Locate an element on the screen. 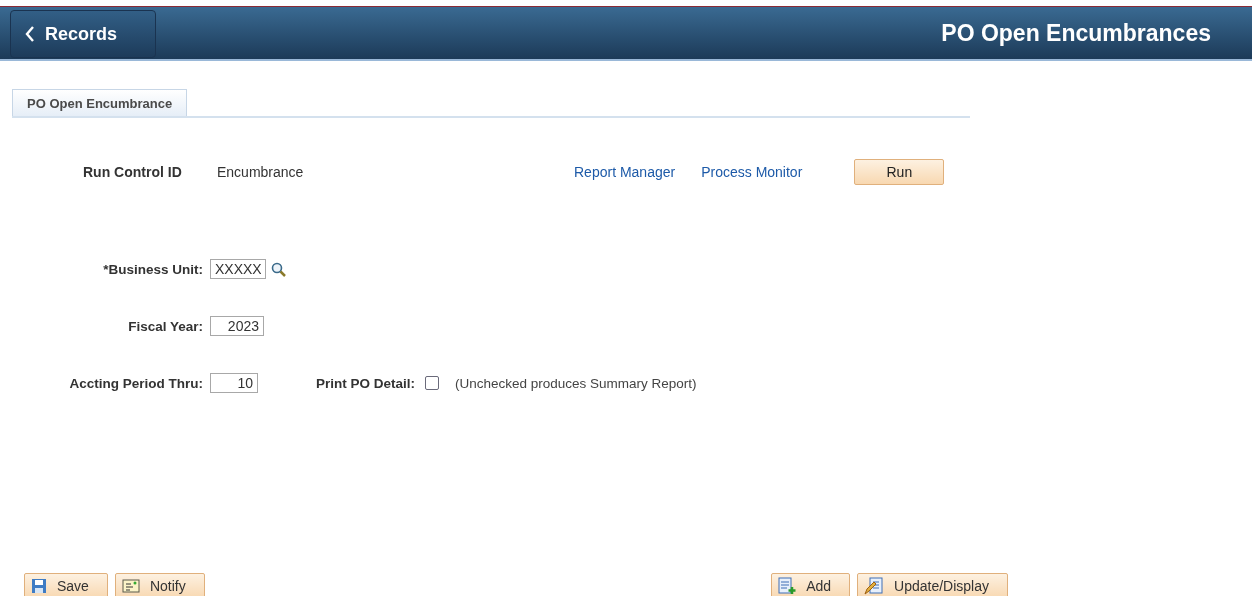 The image size is (1252, 596). hint-text: (Unchecked produces Summary Report) is located at coordinates (576, 383).